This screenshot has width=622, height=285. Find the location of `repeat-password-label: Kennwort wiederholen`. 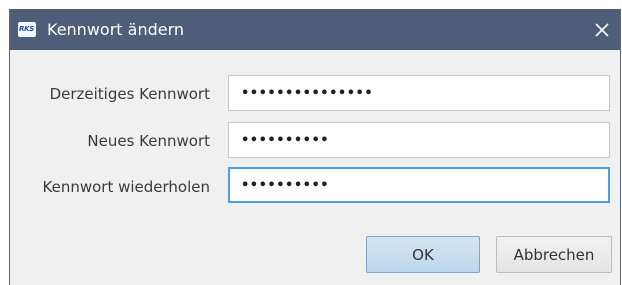

repeat-password-label: Kennwort wiederholen is located at coordinates (126, 187).